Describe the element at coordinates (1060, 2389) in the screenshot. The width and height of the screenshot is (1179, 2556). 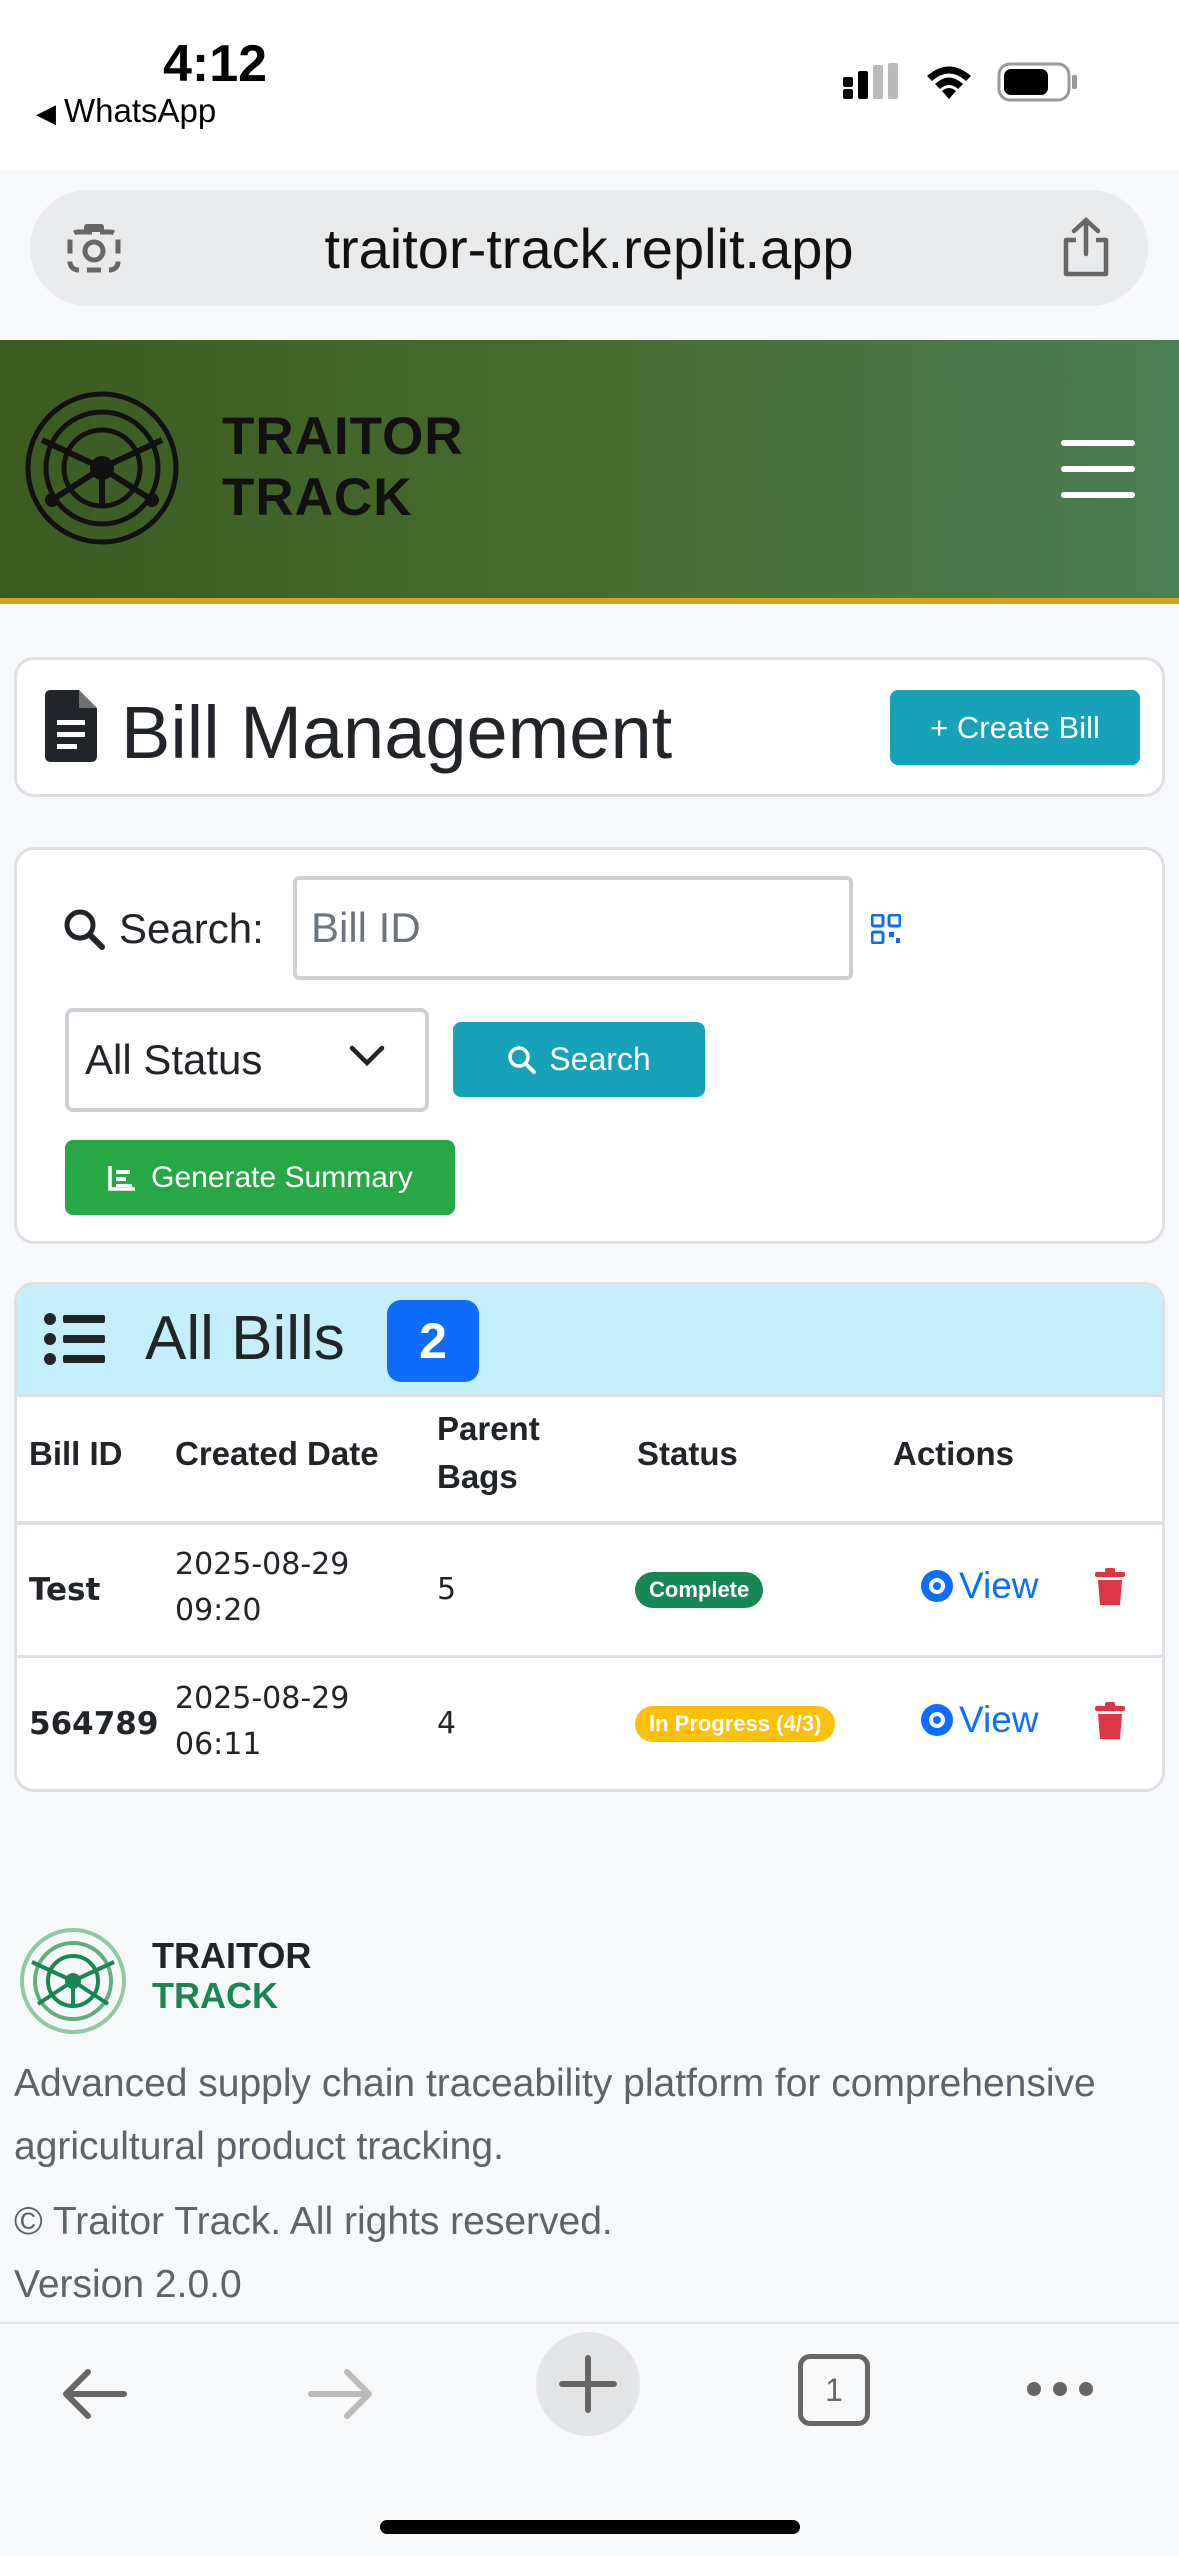
I see `more-options-icon` at that location.